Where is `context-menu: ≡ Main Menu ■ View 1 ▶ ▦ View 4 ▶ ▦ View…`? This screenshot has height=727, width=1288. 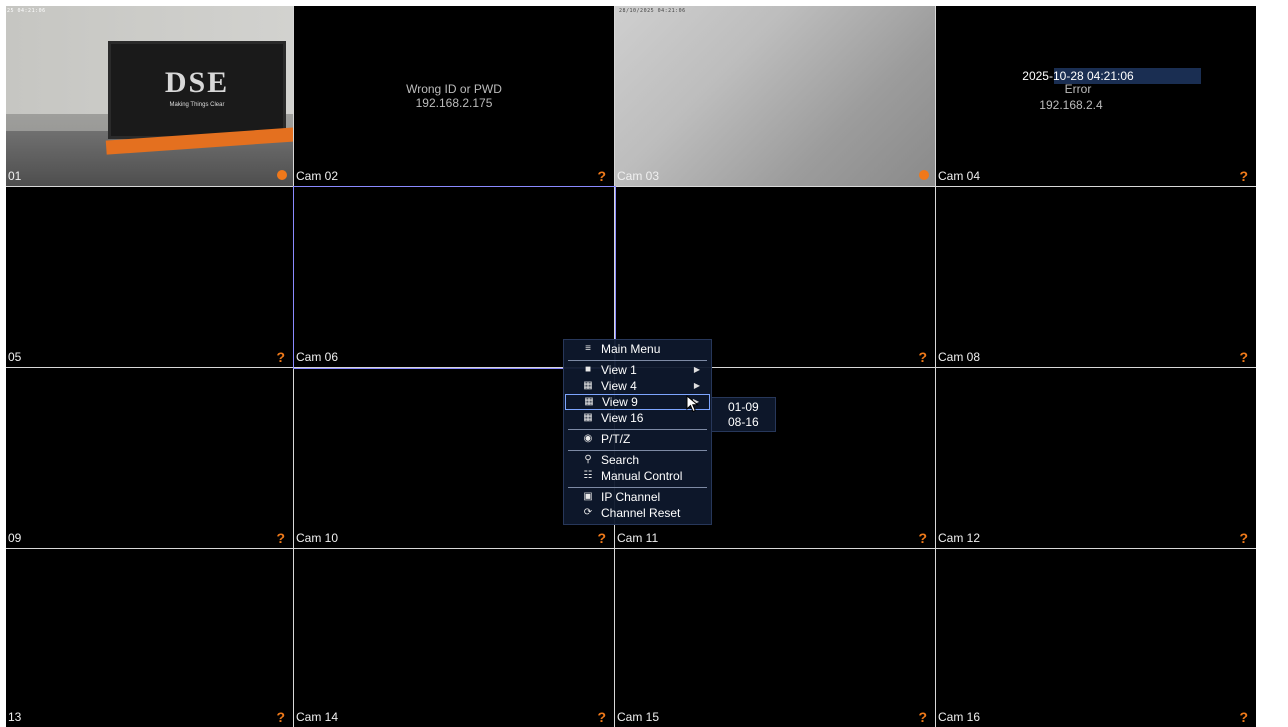
context-menu: ≡ Main Menu ■ View 1 ▶ ▦ View 4 ▶ ▦ View… is located at coordinates (637, 432).